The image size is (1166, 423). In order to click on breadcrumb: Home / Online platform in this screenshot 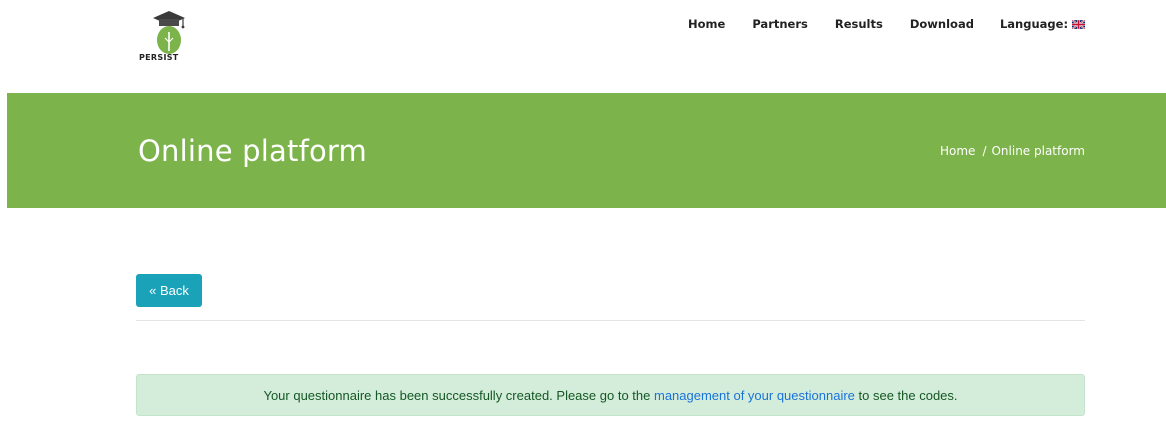, I will do `click(1012, 151)`.